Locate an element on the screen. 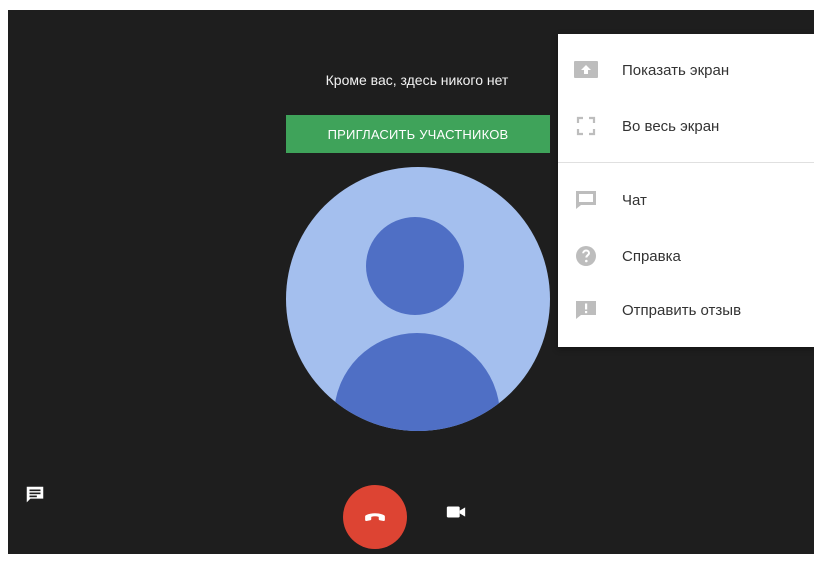 The height and width of the screenshot is (563, 814). present-screen-icon is located at coordinates (586, 70).